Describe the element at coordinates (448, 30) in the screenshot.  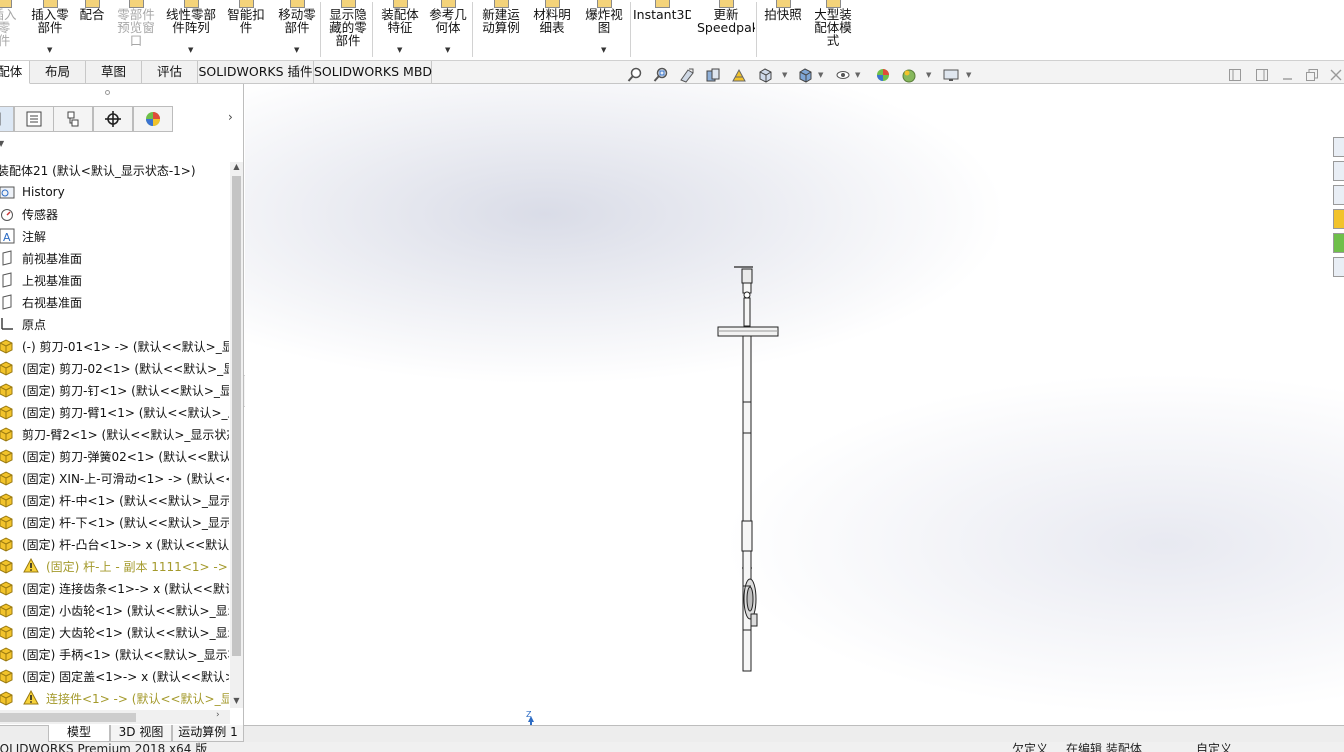
I see `ribbon-button-9: 参考几 何体 ▼` at that location.